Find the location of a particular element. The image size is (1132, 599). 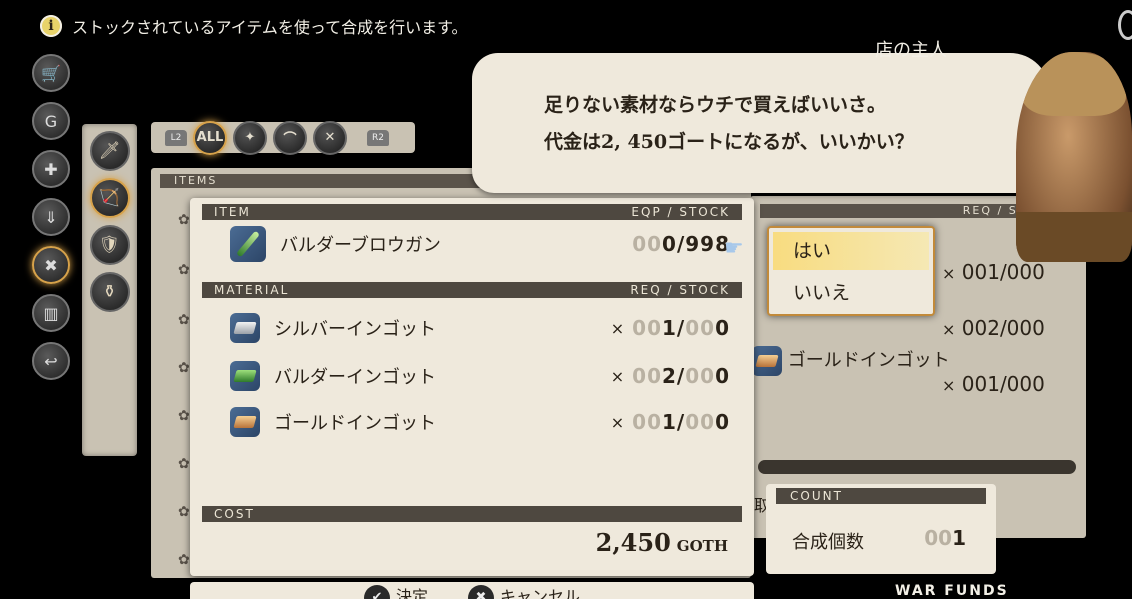

target-item-stock: 000/998 is located at coordinates (681, 244).